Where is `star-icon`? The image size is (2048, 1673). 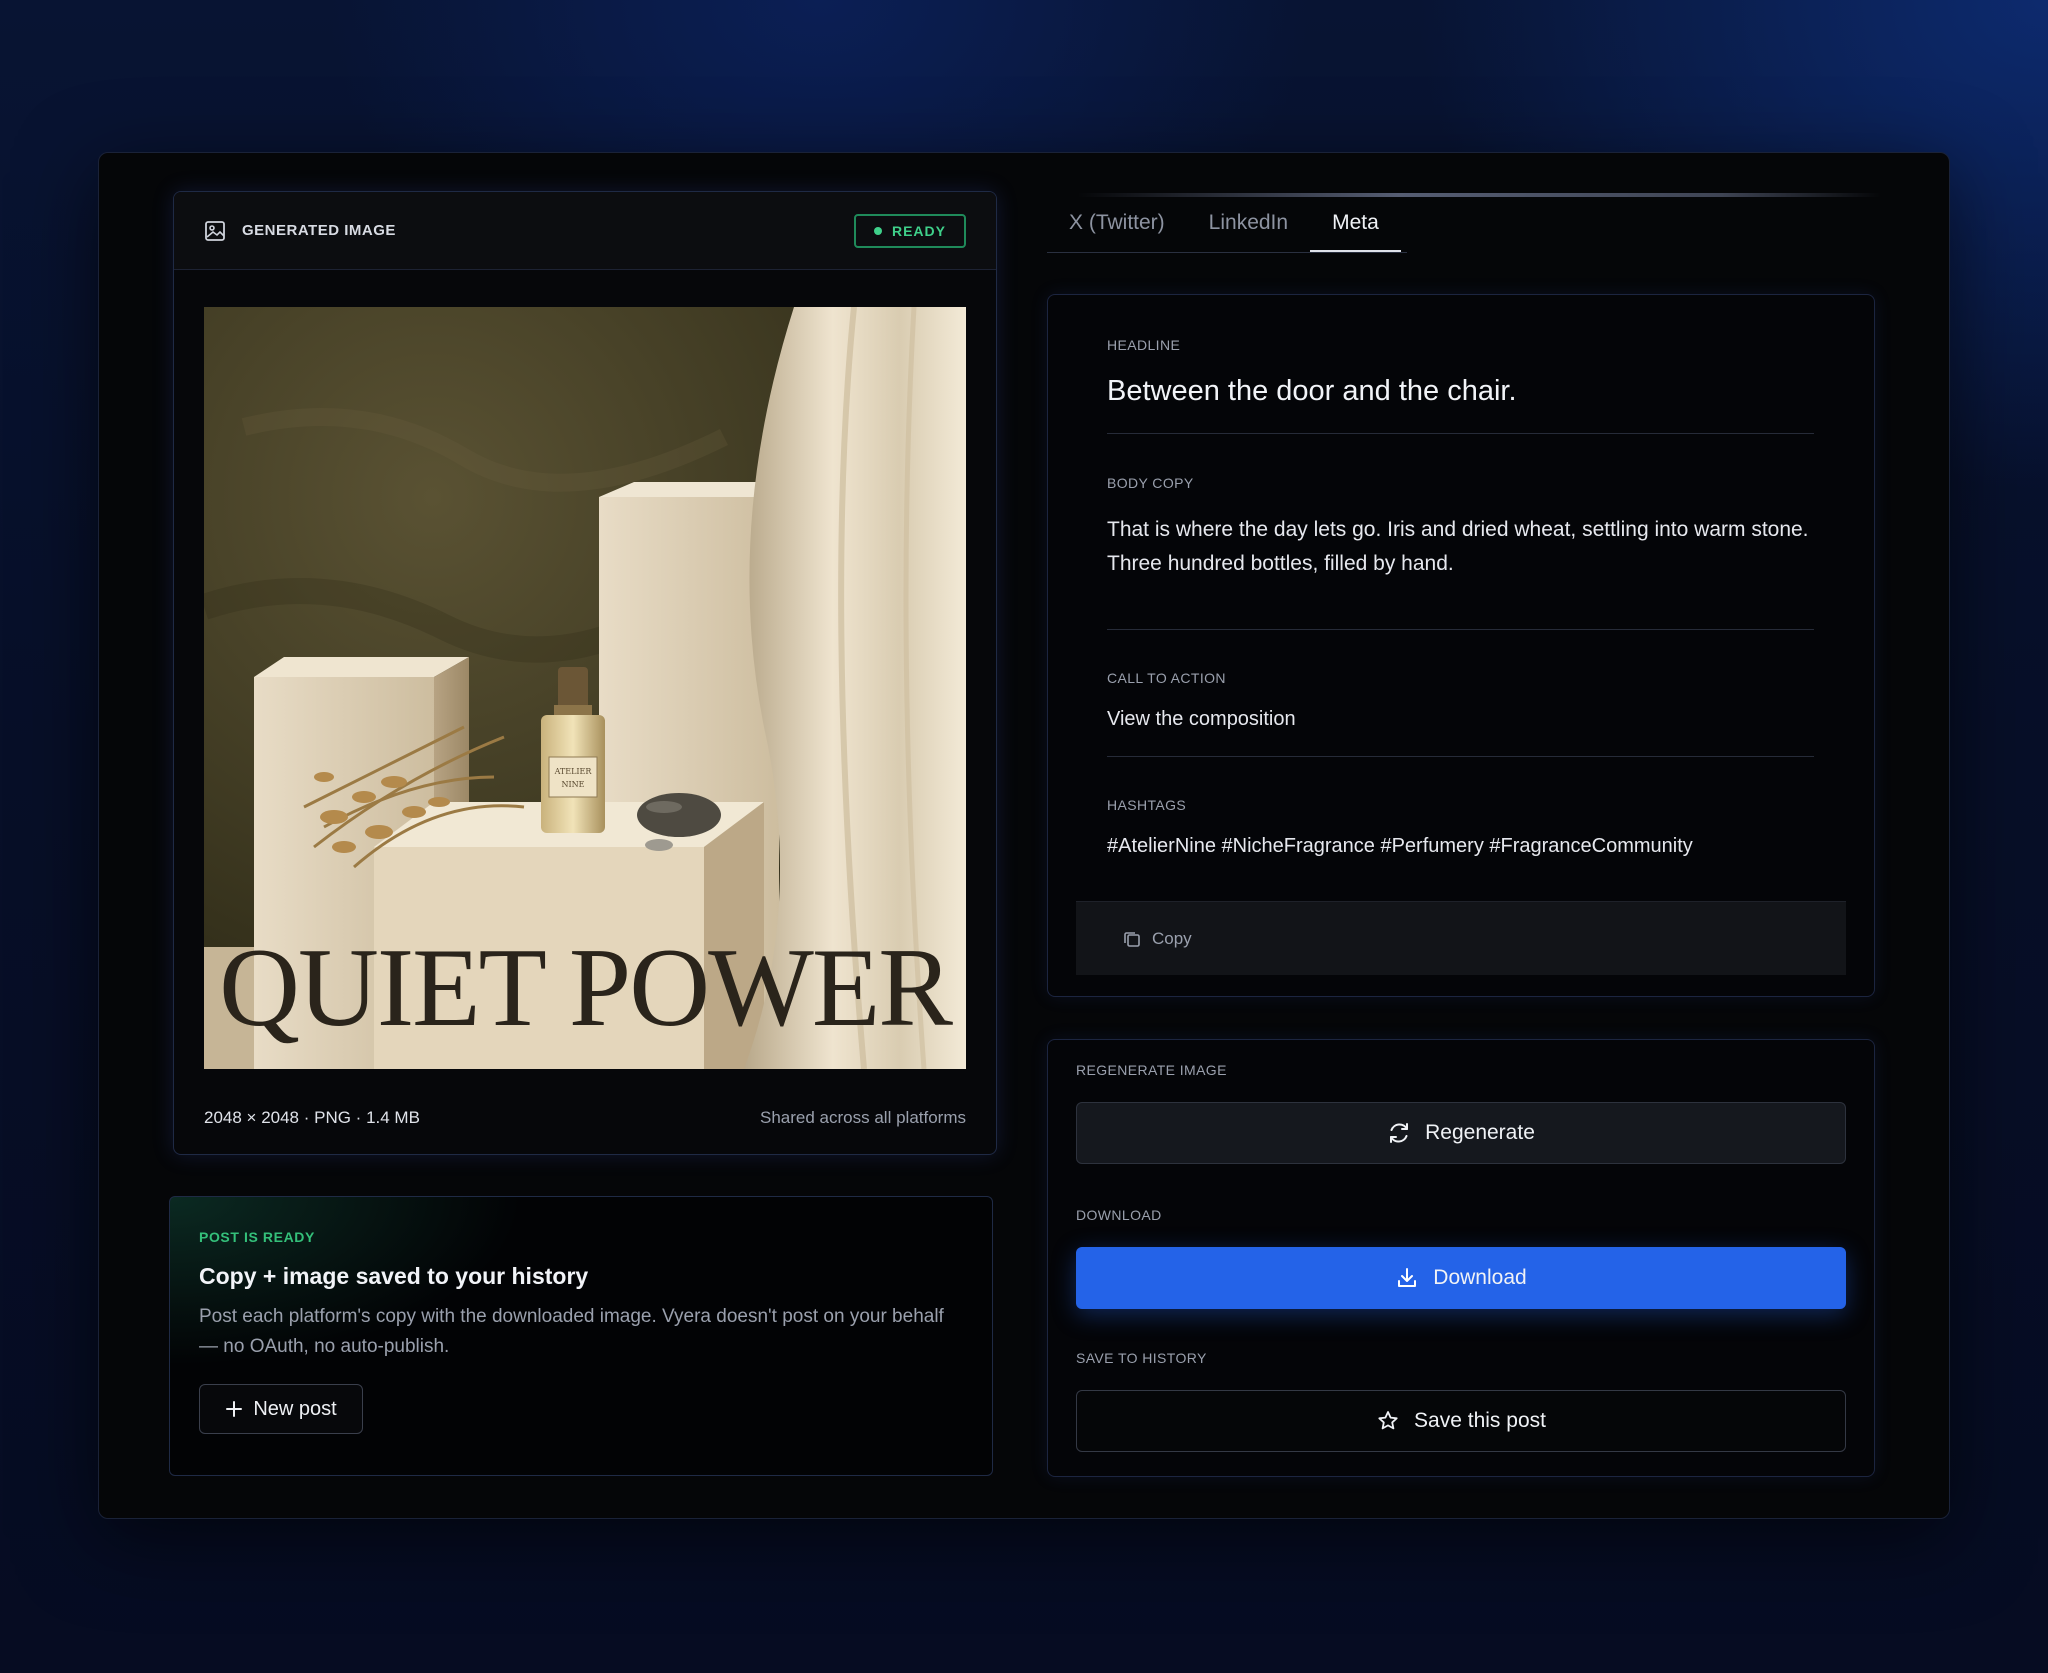 star-icon is located at coordinates (1388, 1421).